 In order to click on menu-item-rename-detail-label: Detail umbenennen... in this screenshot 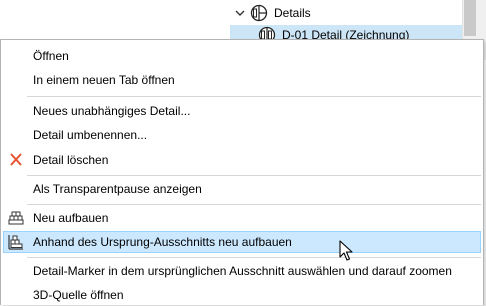, I will do `click(90, 135)`.